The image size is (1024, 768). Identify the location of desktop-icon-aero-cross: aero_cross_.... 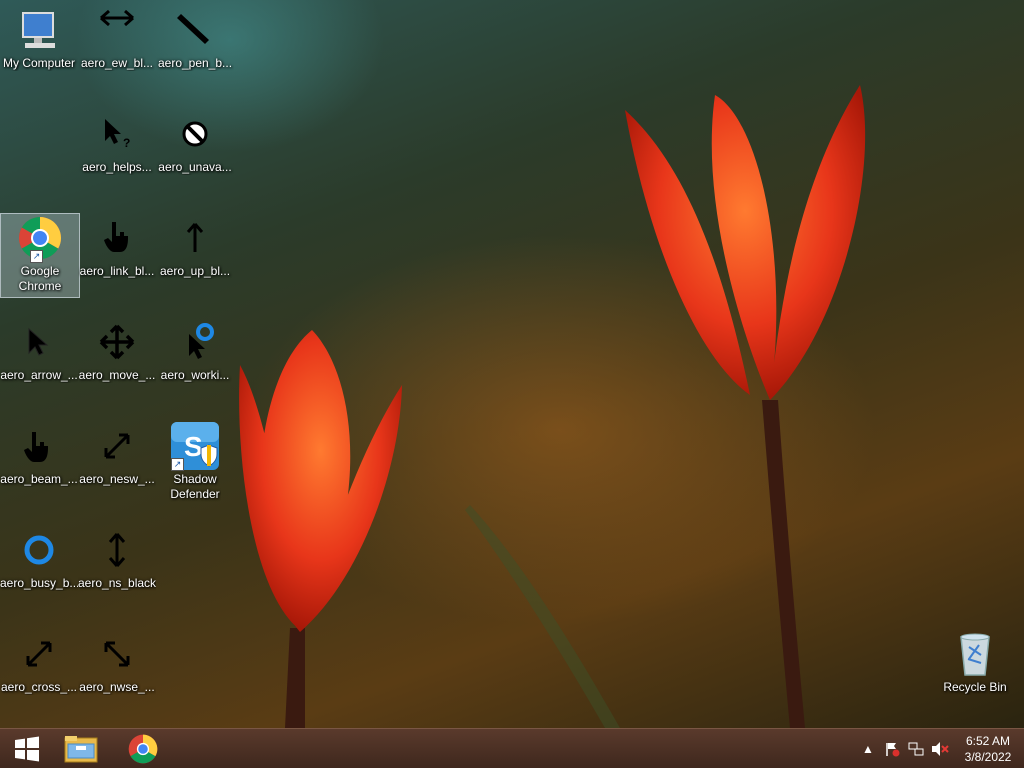
(39, 662).